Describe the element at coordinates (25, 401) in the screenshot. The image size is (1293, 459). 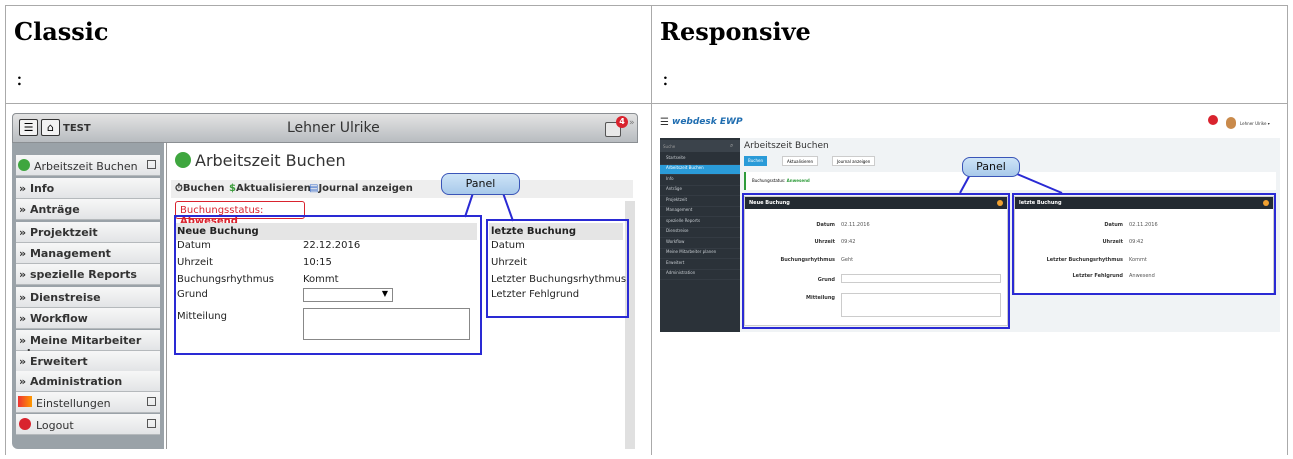
I see `settings-icon` at that location.